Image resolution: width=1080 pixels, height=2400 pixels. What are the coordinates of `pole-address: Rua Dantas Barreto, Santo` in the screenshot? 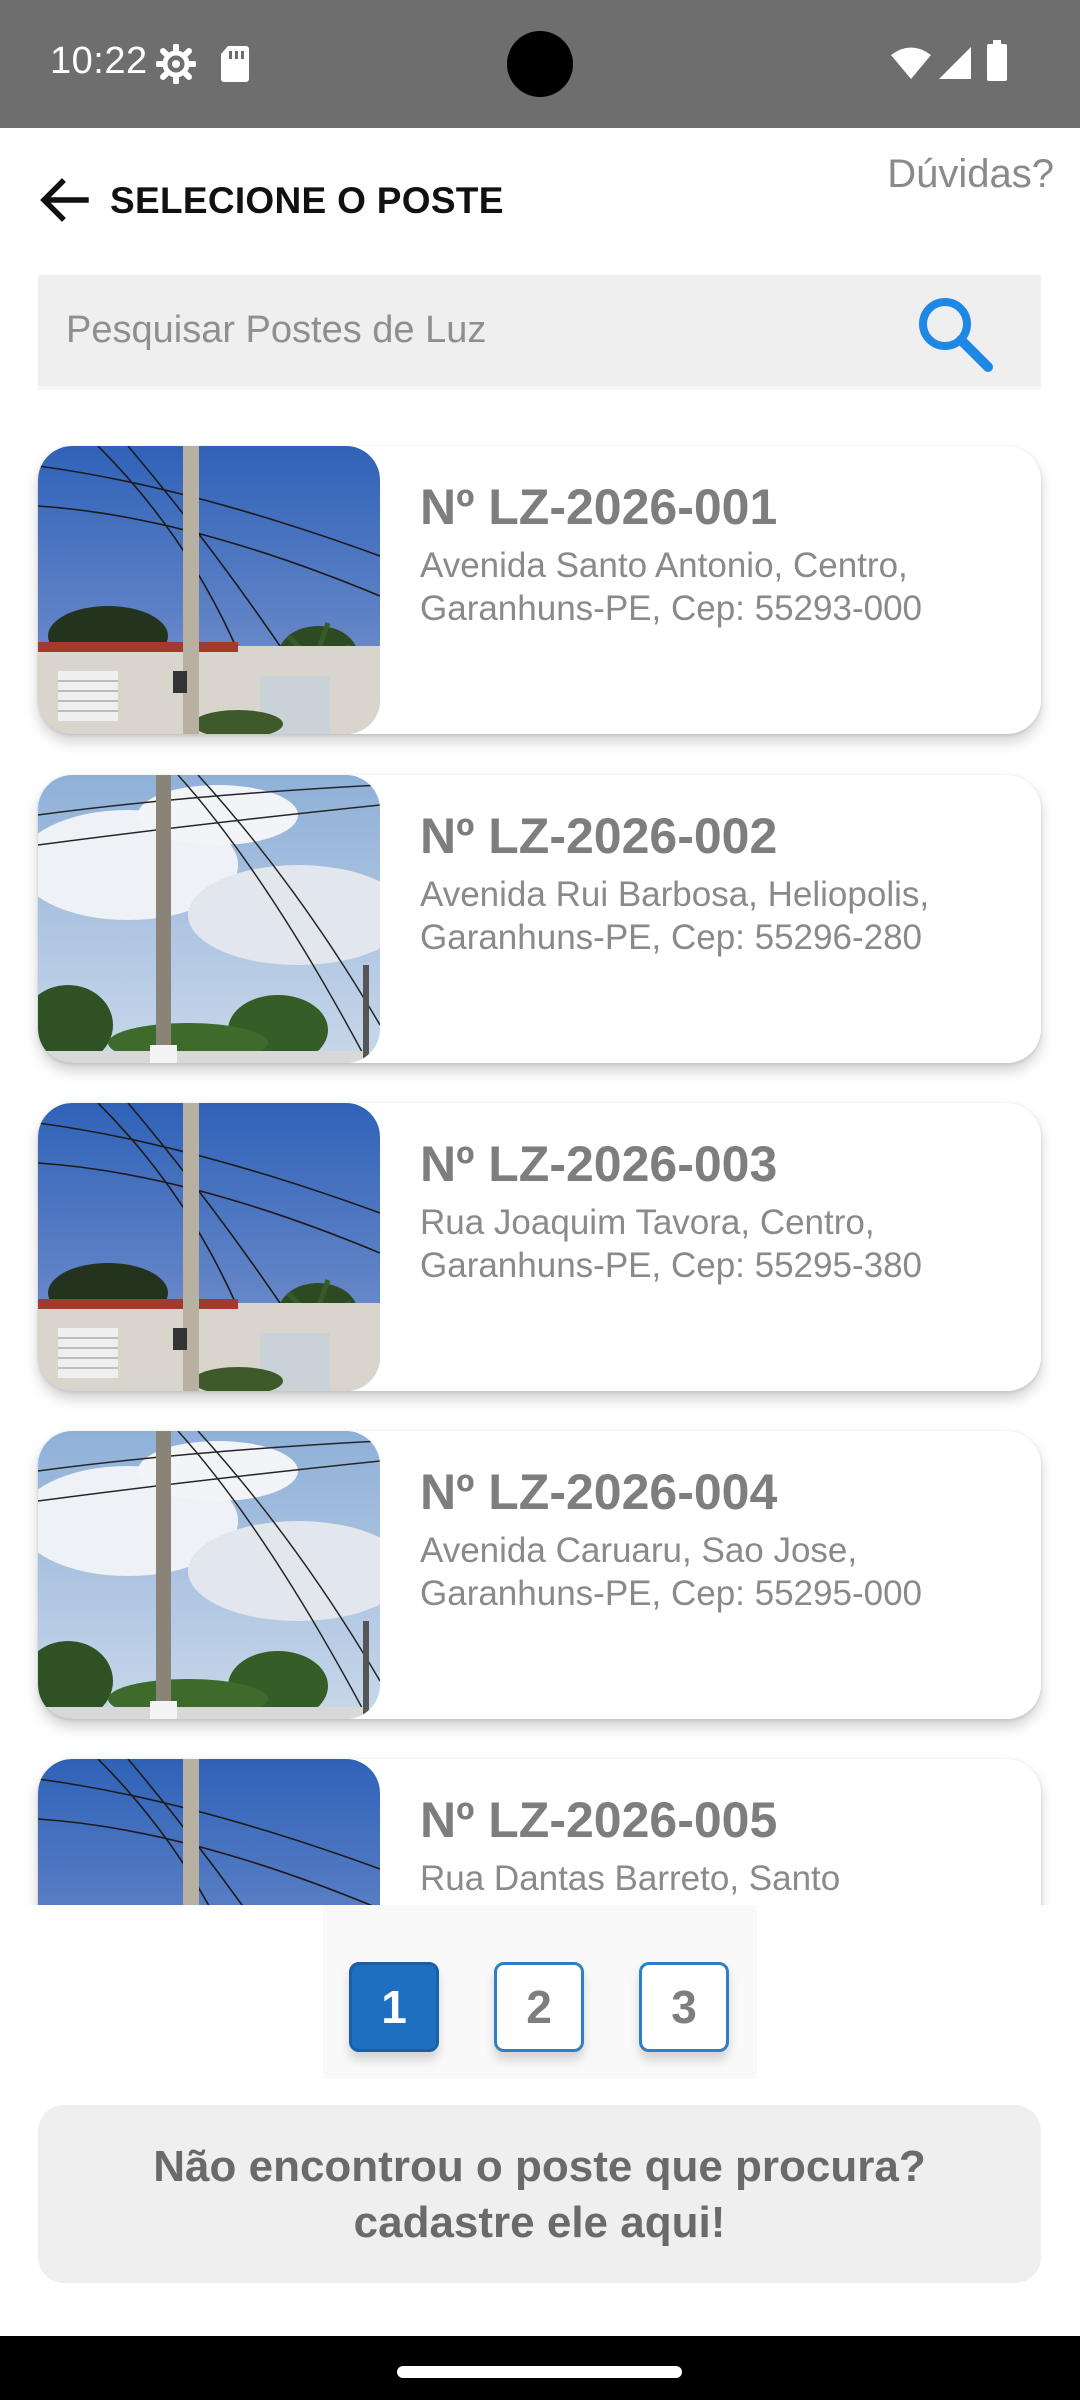 It's located at (630, 1878).